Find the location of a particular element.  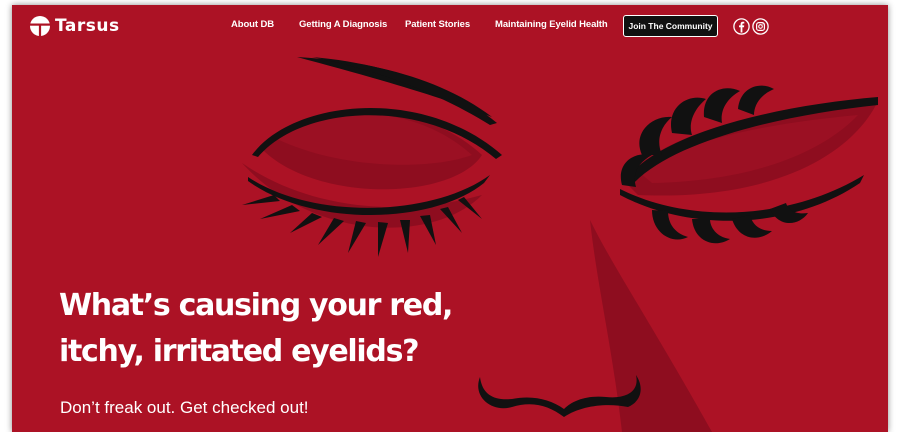

facebook-icon is located at coordinates (741, 26).